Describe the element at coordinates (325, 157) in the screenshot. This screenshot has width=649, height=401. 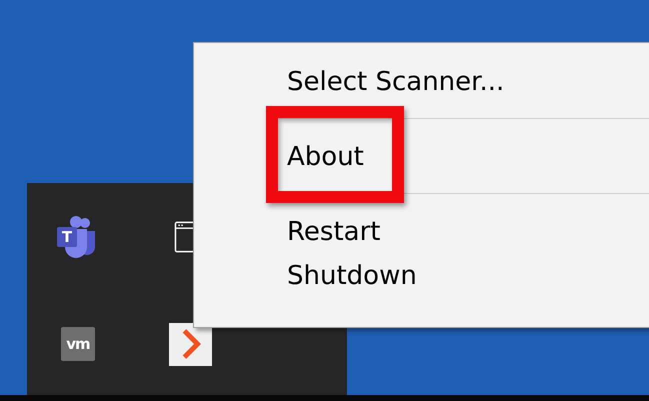
I see `menu-item: About` at that location.